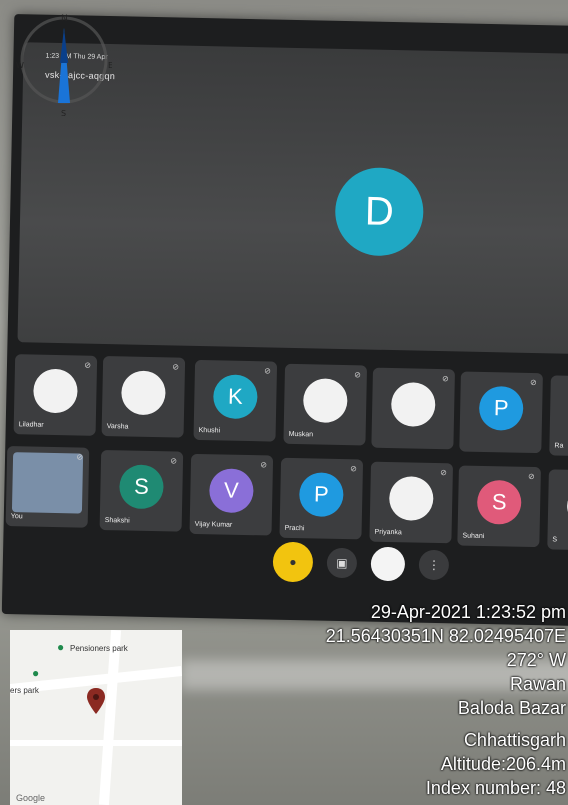 This screenshot has height=805, width=568. What do you see at coordinates (388, 532) in the screenshot?
I see `participant-name: Priyanka` at bounding box center [388, 532].